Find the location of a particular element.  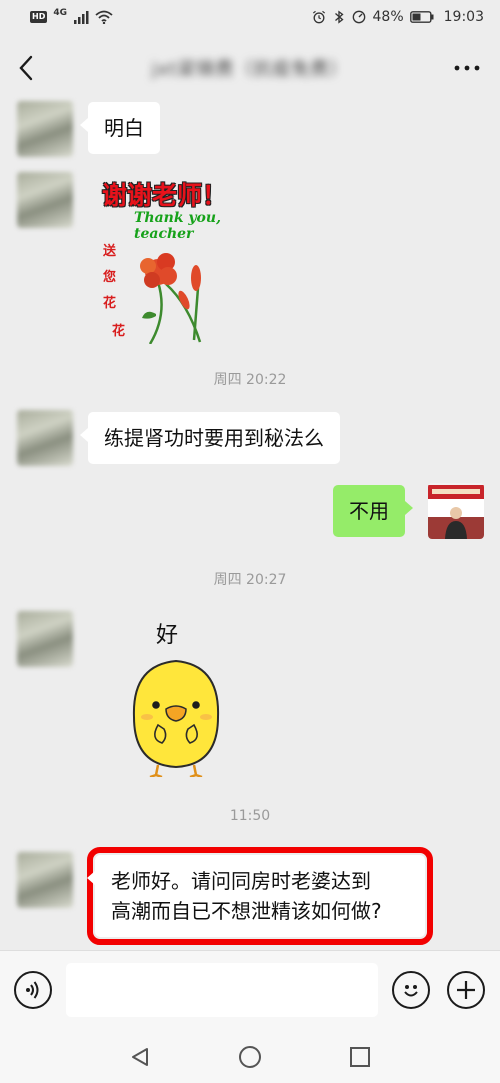

input-bar is located at coordinates (250, 990).